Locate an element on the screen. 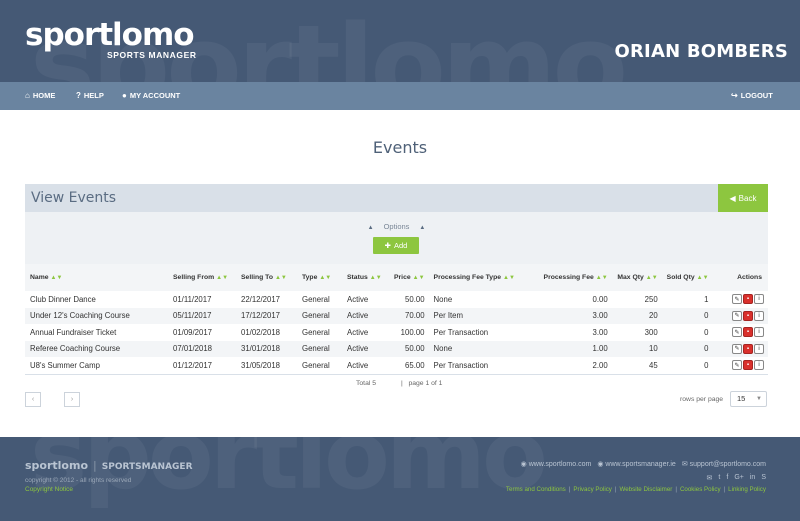 This screenshot has height=521, width=800. sportlomo-logo: sportlomo SPORTS MANAGER is located at coordinates (111, 40).